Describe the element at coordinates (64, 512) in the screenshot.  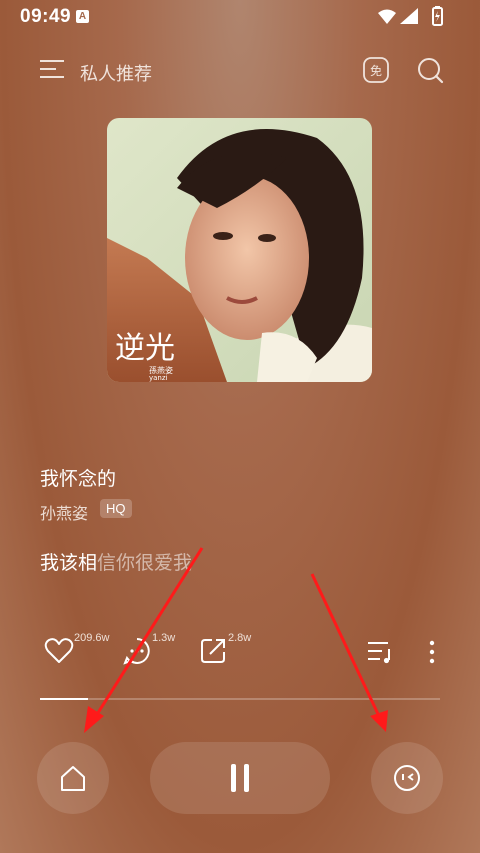
I see `artist-name: 孙燕姿` at that location.